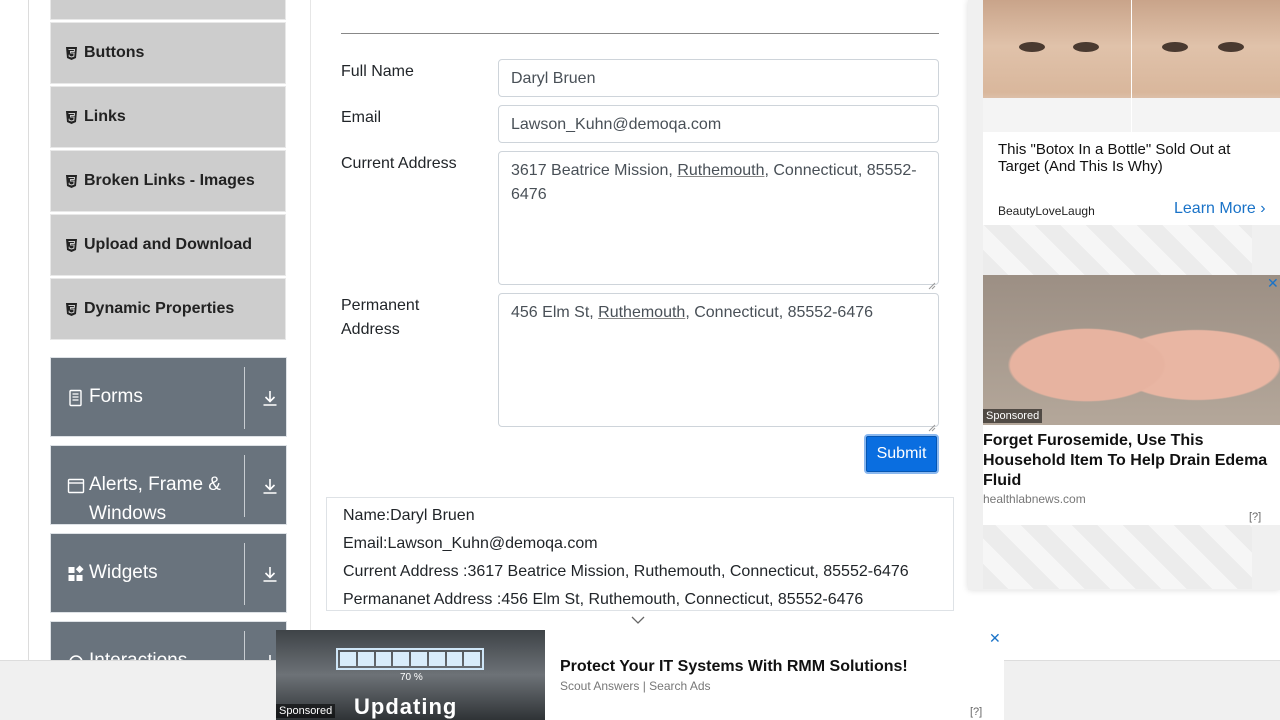  I want to click on sidebar-group-label: Forms, so click(116, 396).